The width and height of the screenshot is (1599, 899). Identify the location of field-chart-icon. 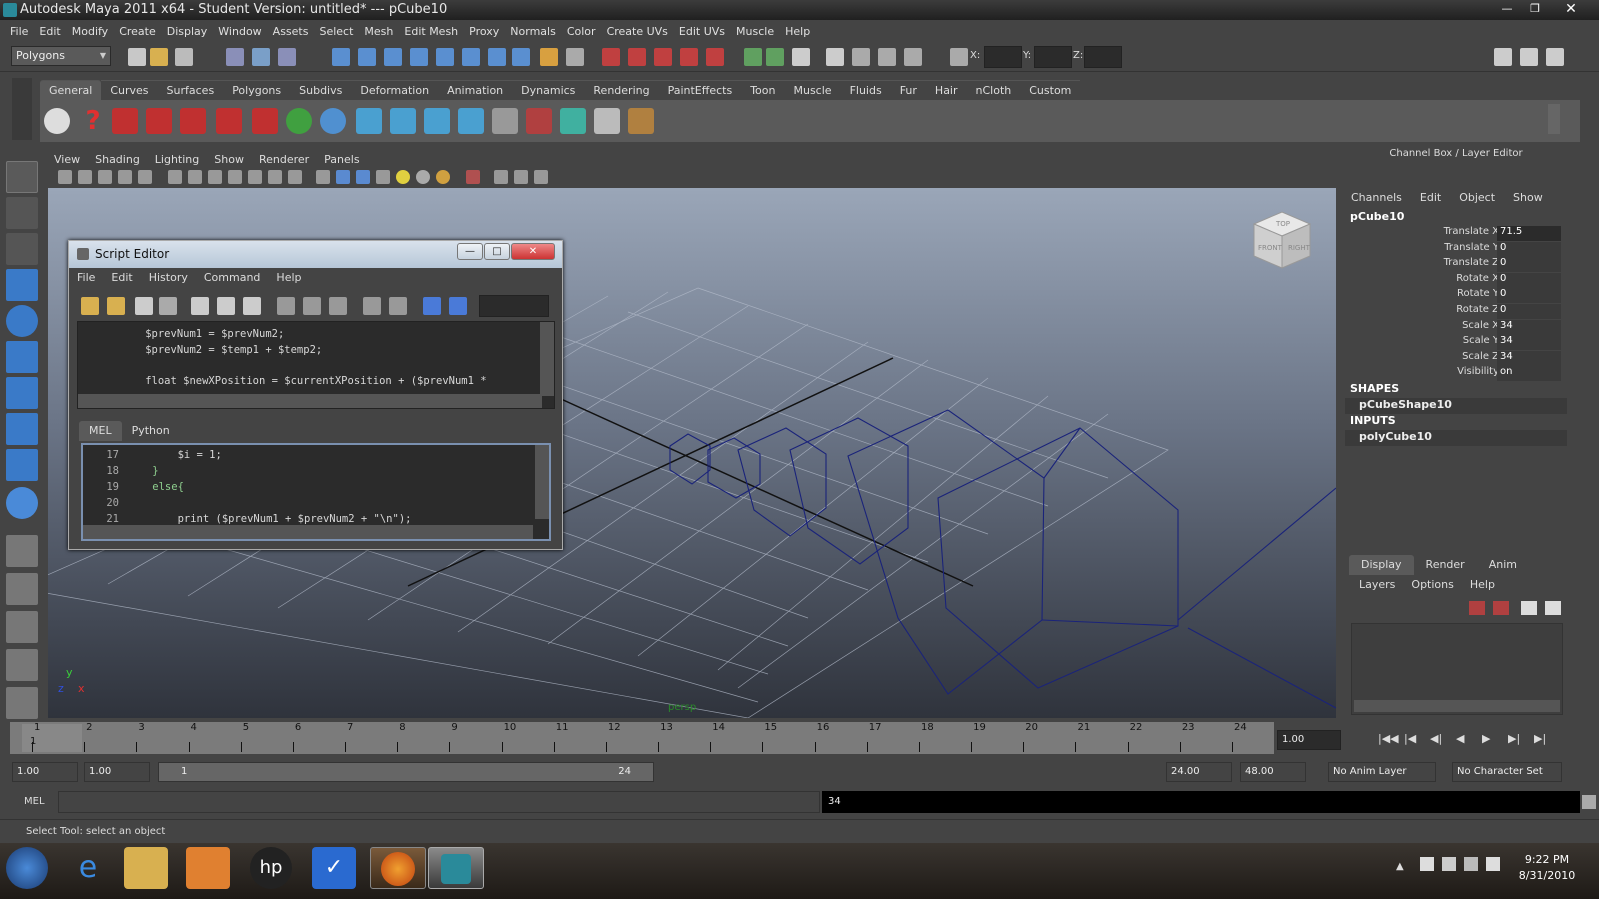
(215, 177).